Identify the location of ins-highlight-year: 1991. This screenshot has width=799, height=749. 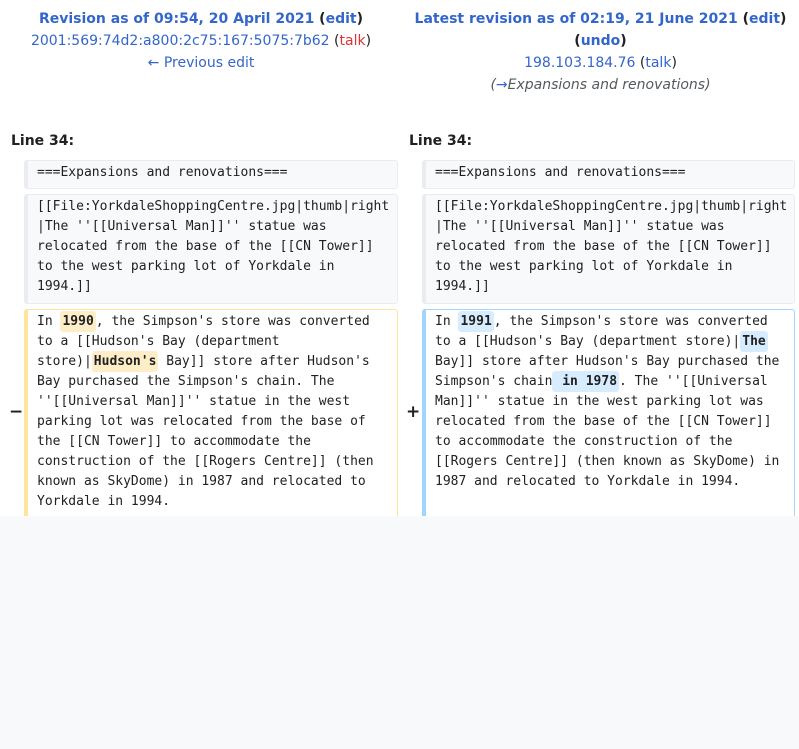
(476, 321).